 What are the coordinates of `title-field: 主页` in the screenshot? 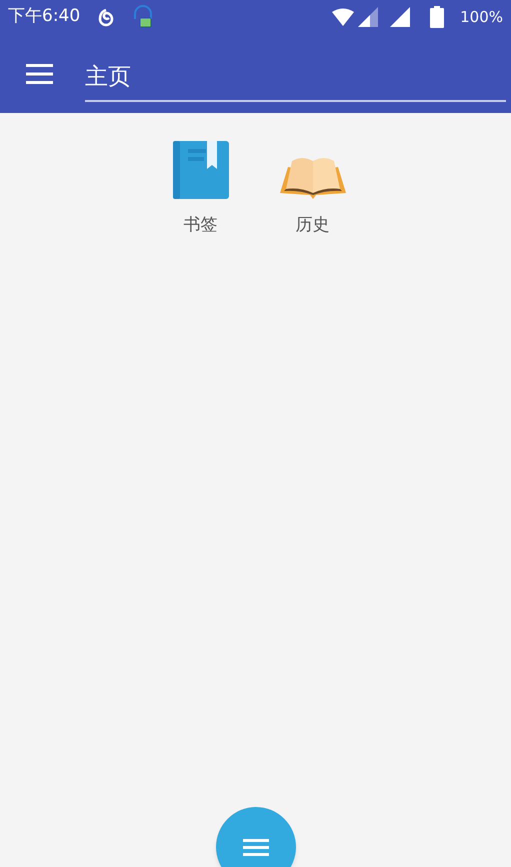 It's located at (295, 79).